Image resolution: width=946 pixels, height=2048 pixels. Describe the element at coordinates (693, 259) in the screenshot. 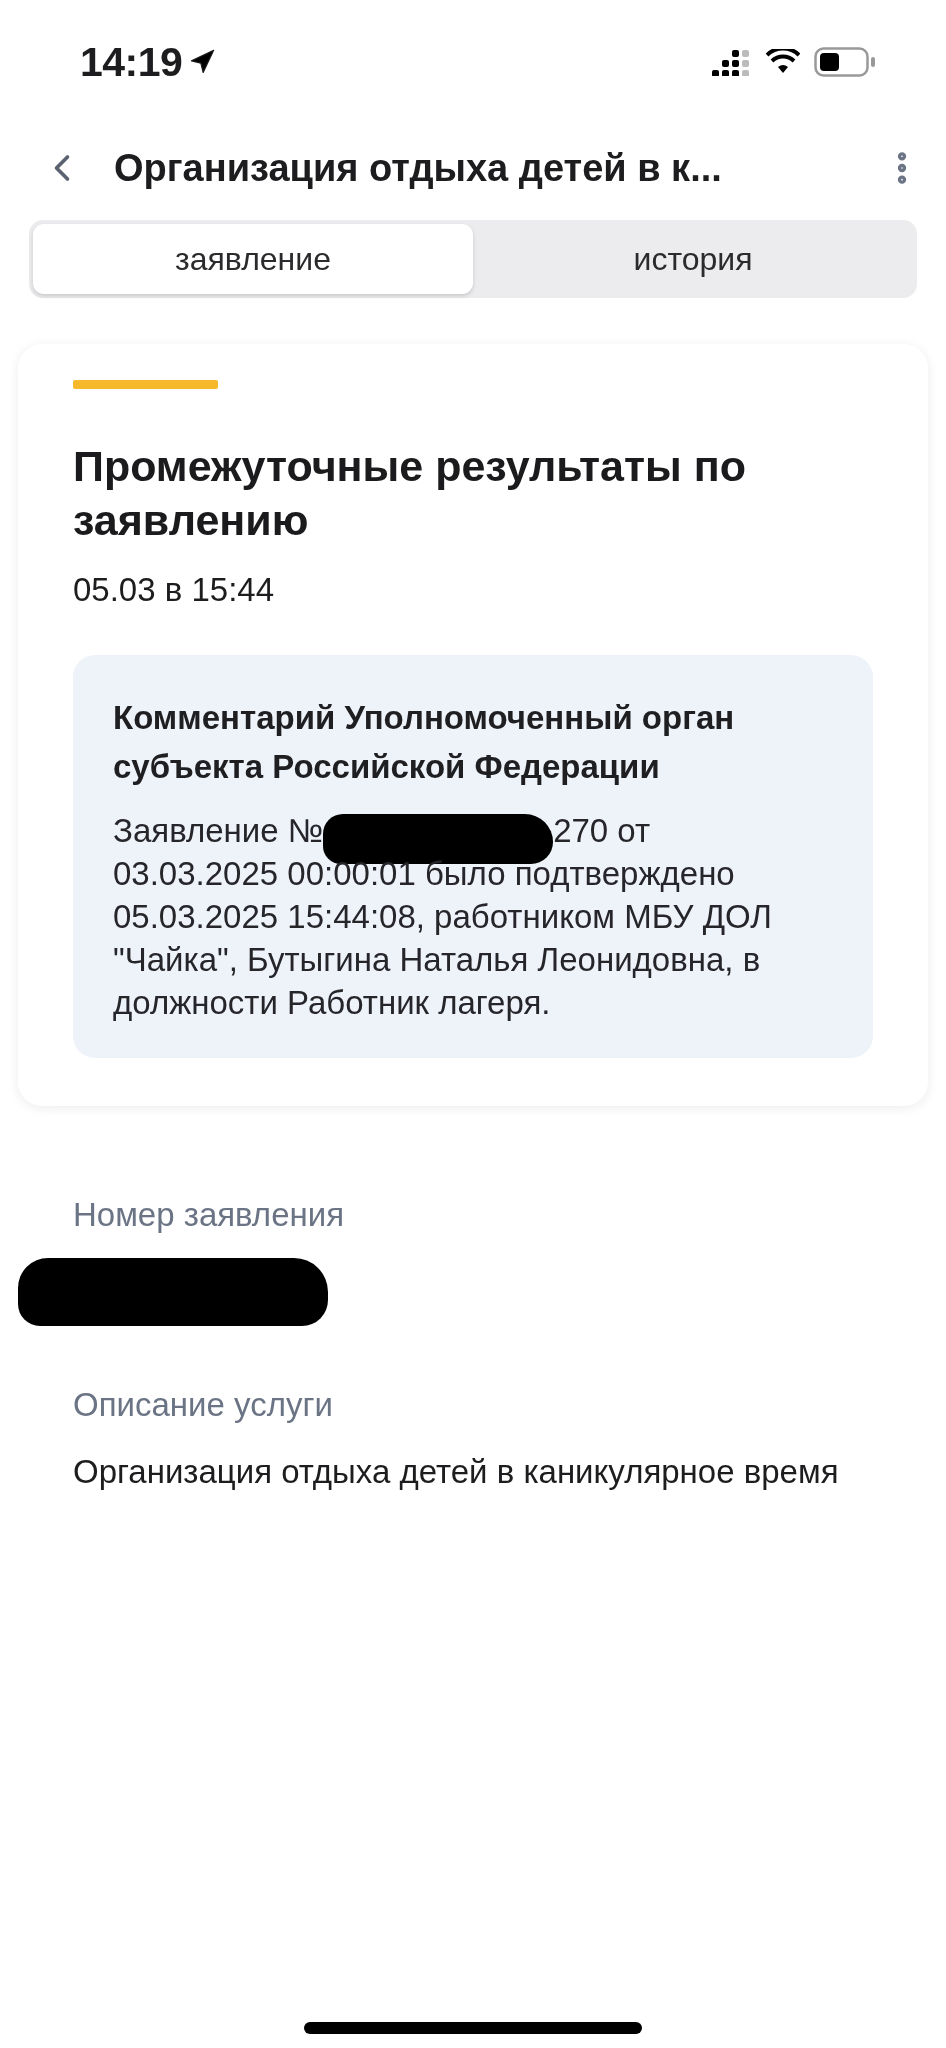

I see `tab: история` at that location.